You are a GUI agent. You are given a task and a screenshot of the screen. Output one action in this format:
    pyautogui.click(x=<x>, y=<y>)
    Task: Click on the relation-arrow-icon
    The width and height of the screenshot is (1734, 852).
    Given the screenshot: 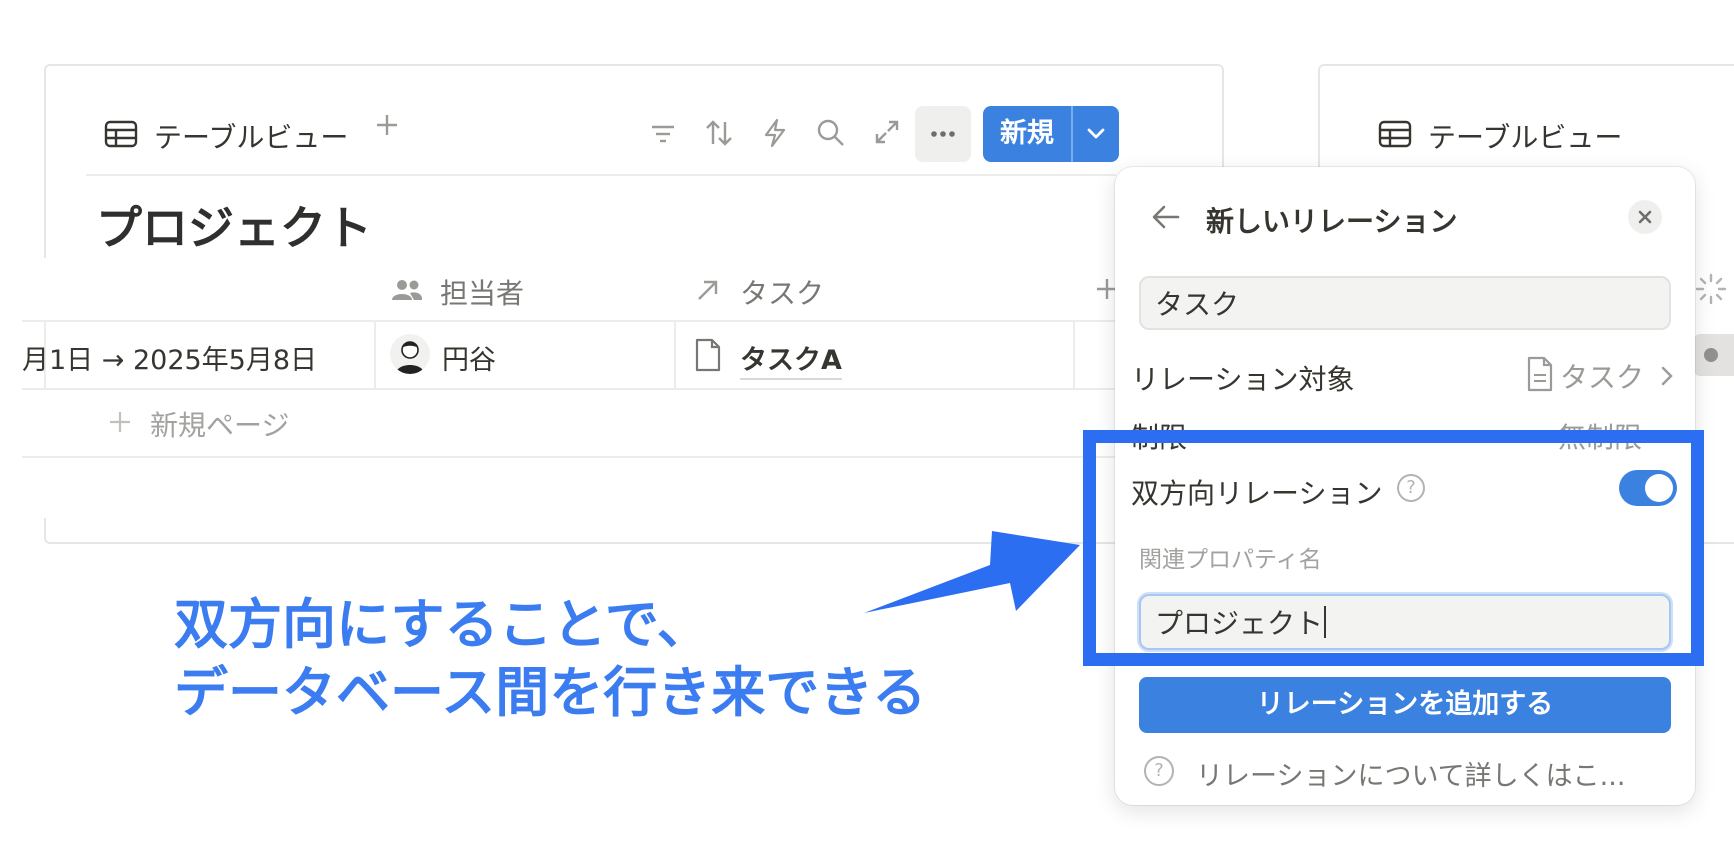 What is the action you would take?
    pyautogui.click(x=708, y=292)
    